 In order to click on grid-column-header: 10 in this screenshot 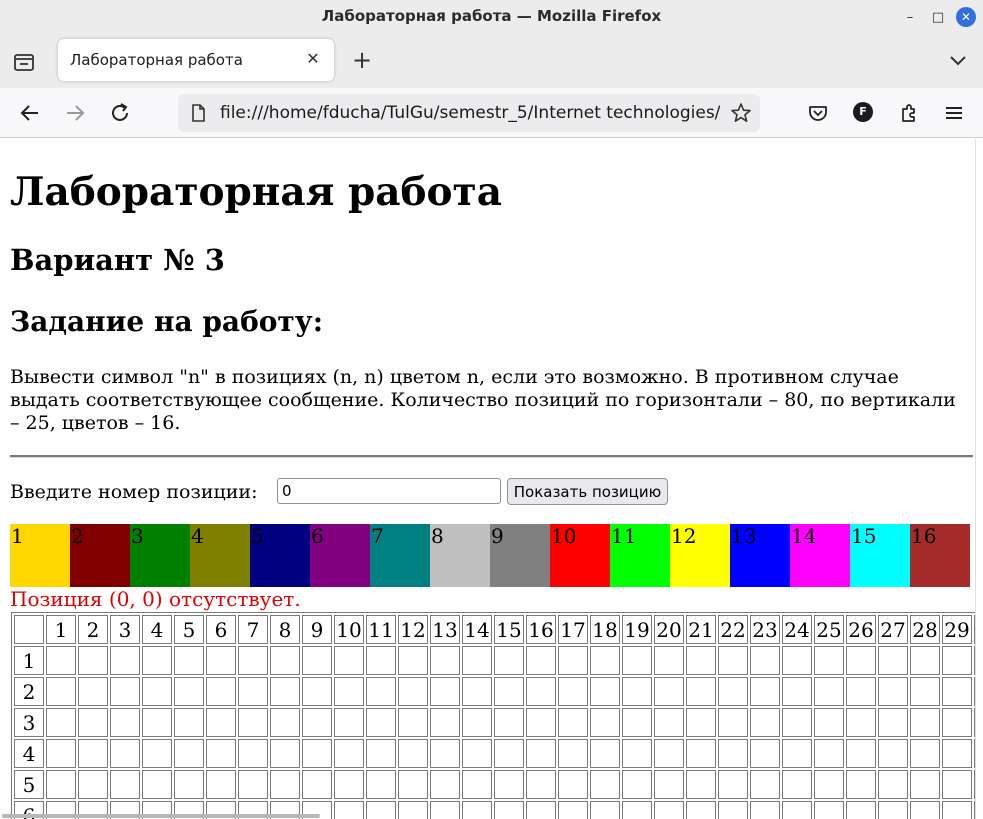, I will do `click(349, 629)`.